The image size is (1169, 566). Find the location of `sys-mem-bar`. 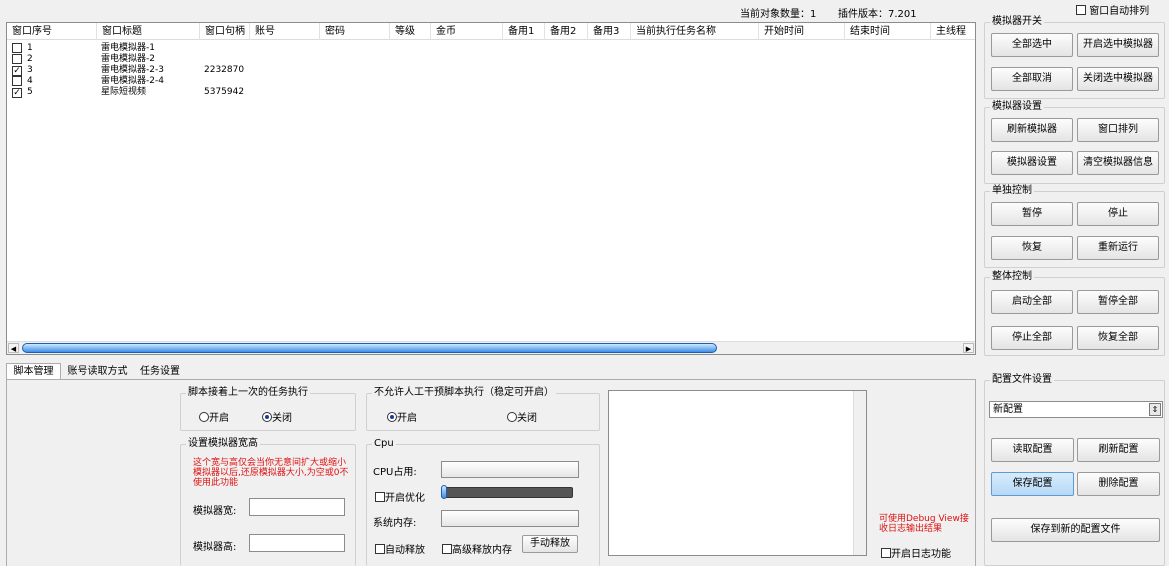

sys-mem-bar is located at coordinates (510, 518).